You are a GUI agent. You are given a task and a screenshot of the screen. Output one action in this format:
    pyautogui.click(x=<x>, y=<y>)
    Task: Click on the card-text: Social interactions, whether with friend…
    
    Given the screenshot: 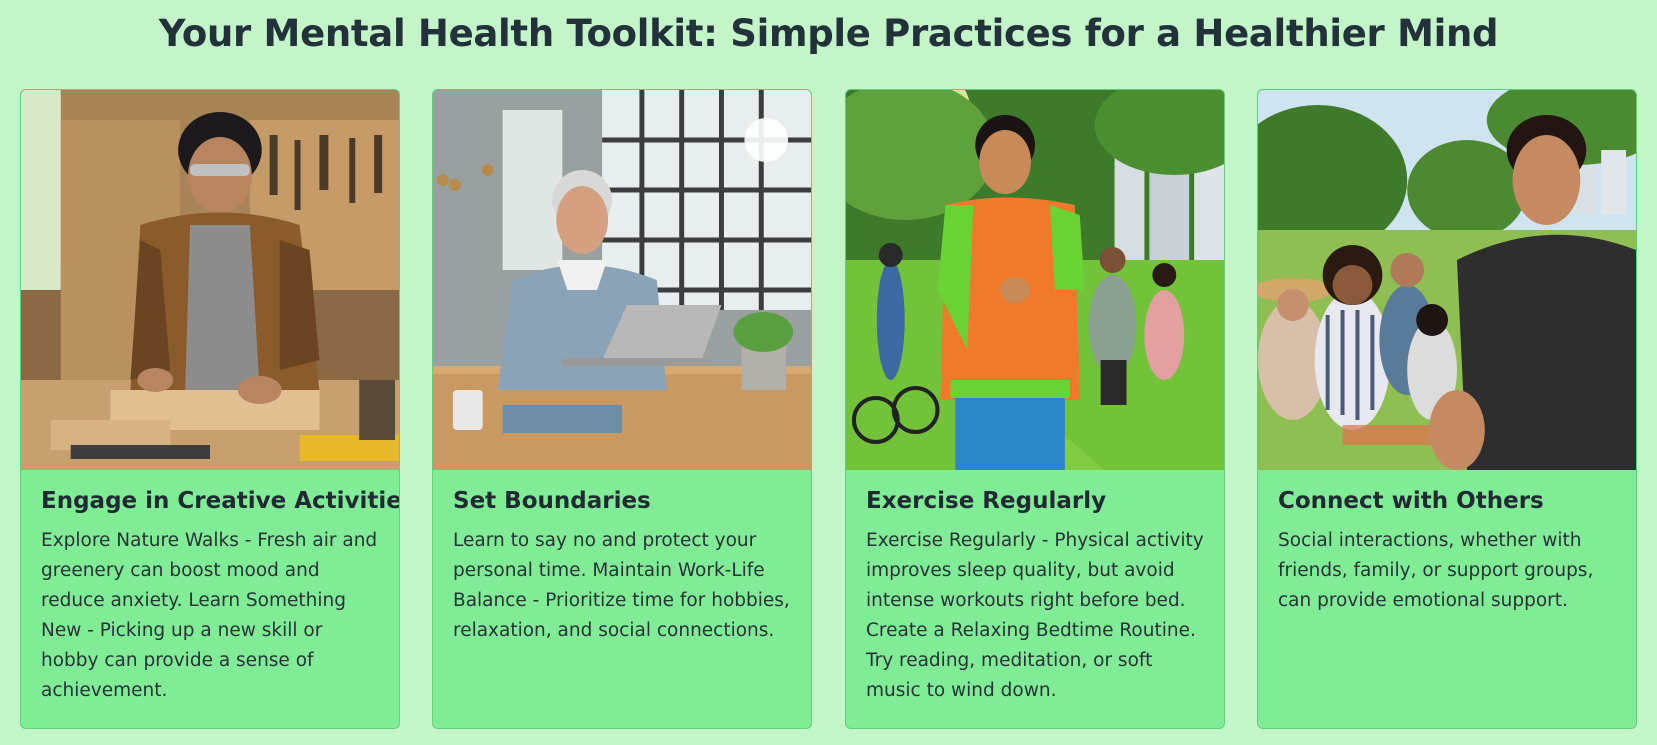 What is the action you would take?
    pyautogui.click(x=1436, y=570)
    